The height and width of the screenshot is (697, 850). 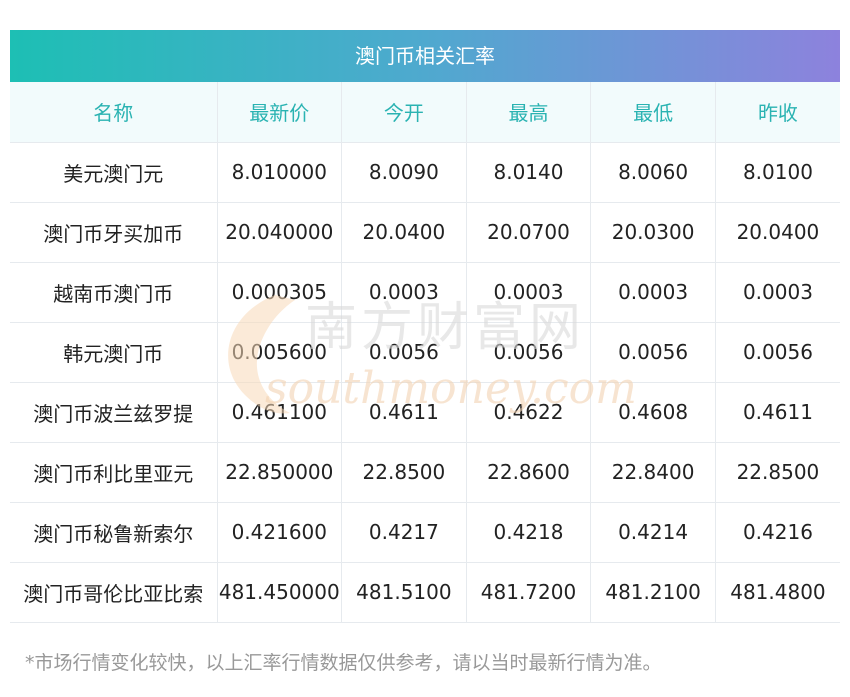 I want to click on pair-name: 美元澳门元, so click(x=113, y=172).